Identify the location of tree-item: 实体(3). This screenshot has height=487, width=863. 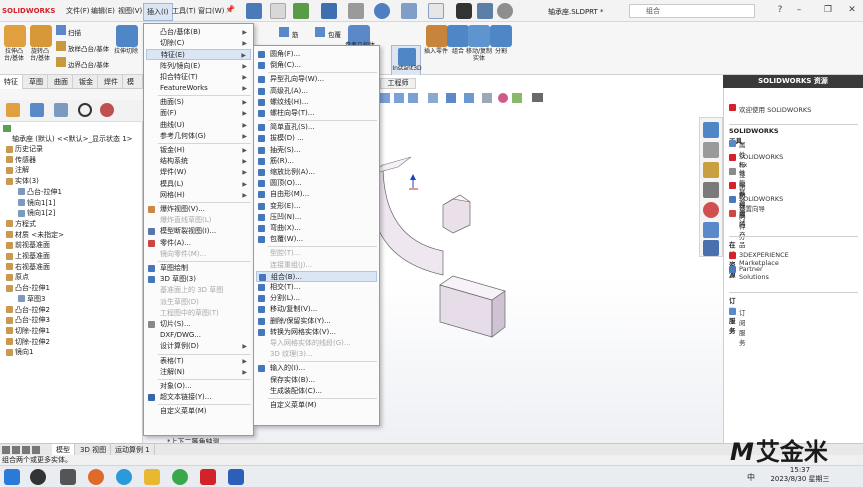
(22, 181).